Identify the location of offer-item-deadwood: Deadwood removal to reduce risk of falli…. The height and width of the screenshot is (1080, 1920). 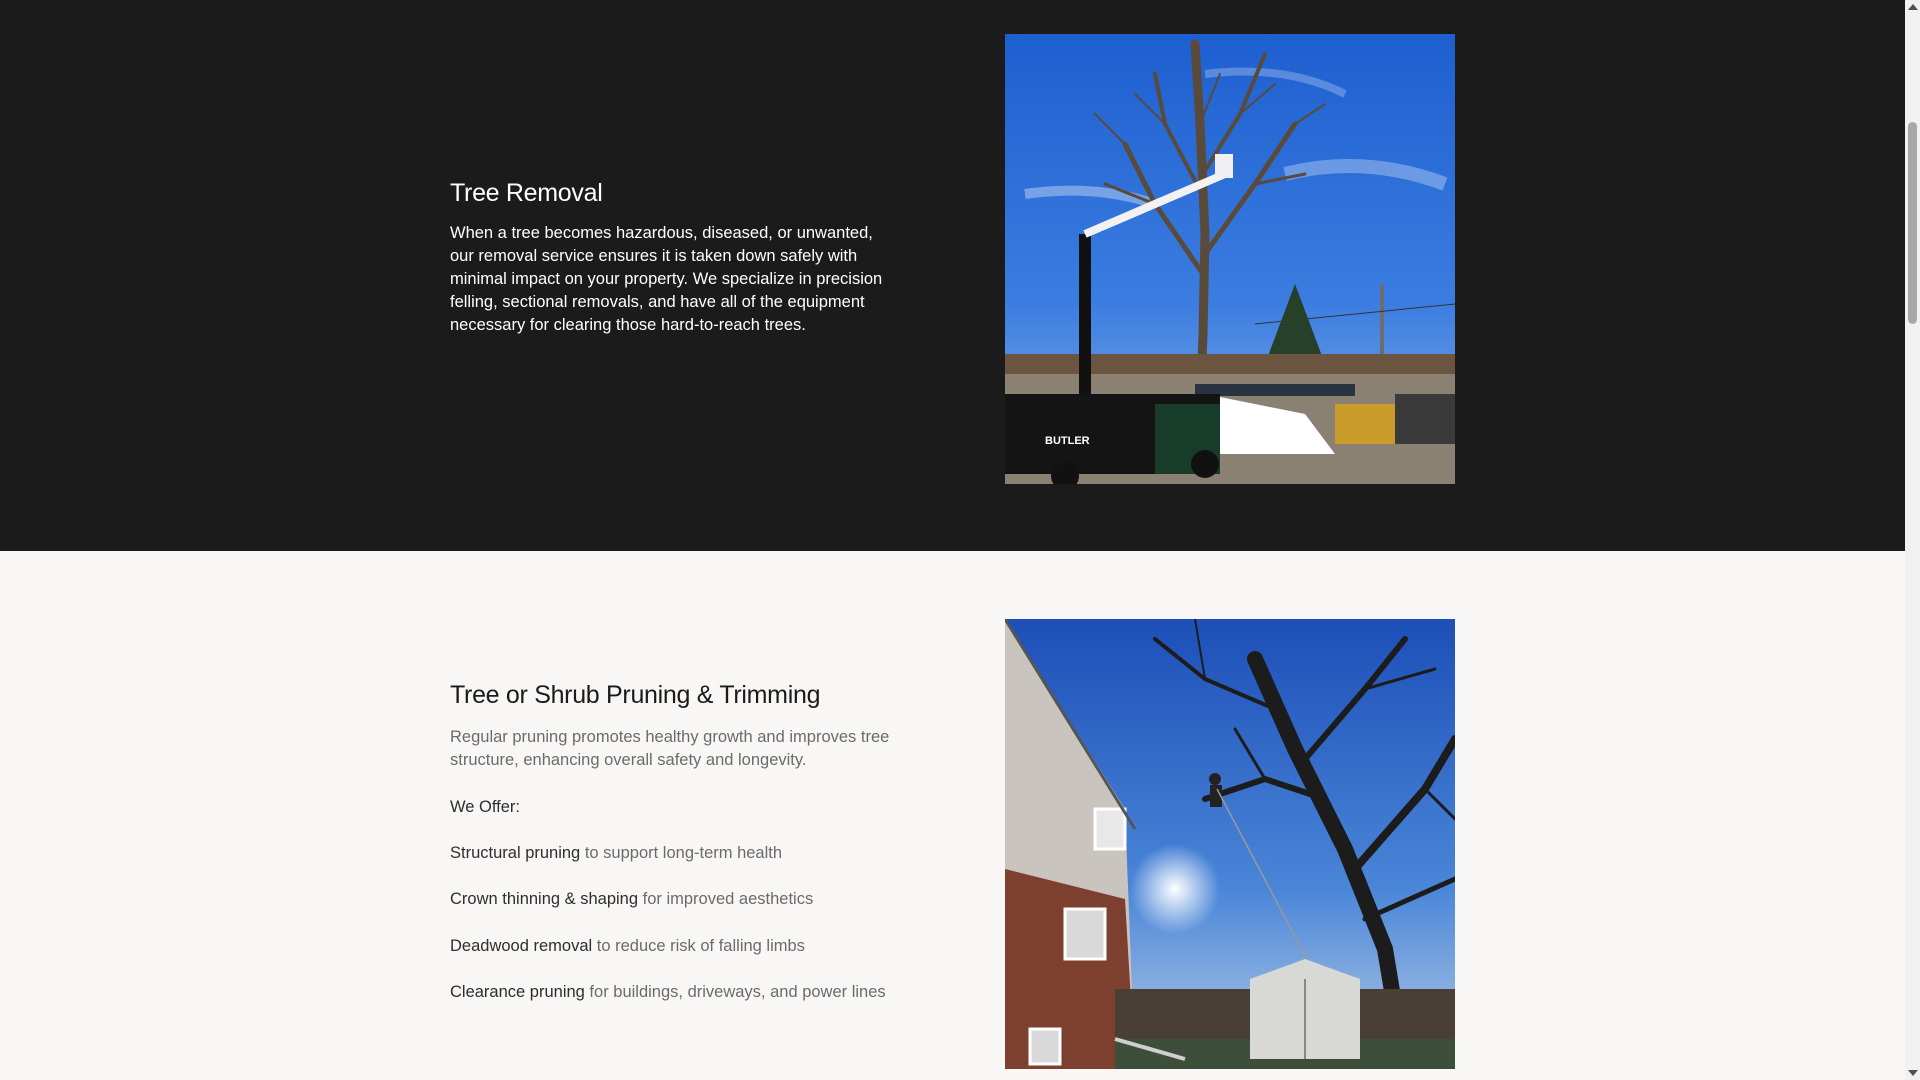
(627, 946).